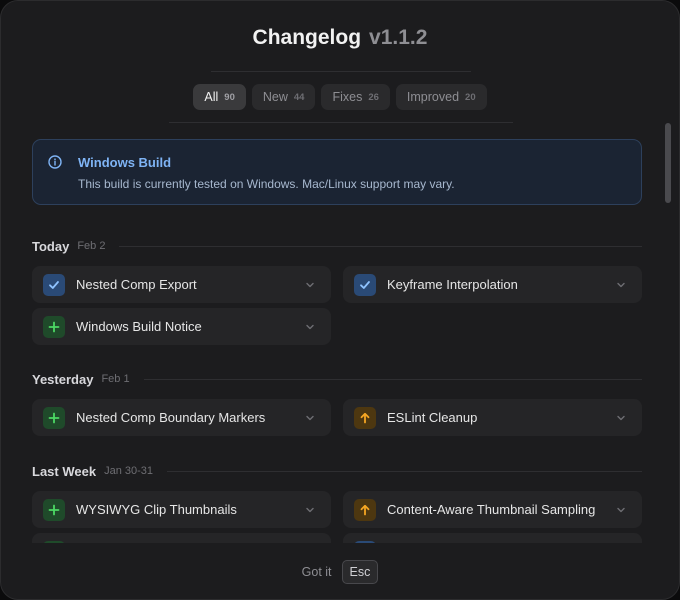 The width and height of the screenshot is (680, 600). I want to click on scrollbar, so click(668, 333).